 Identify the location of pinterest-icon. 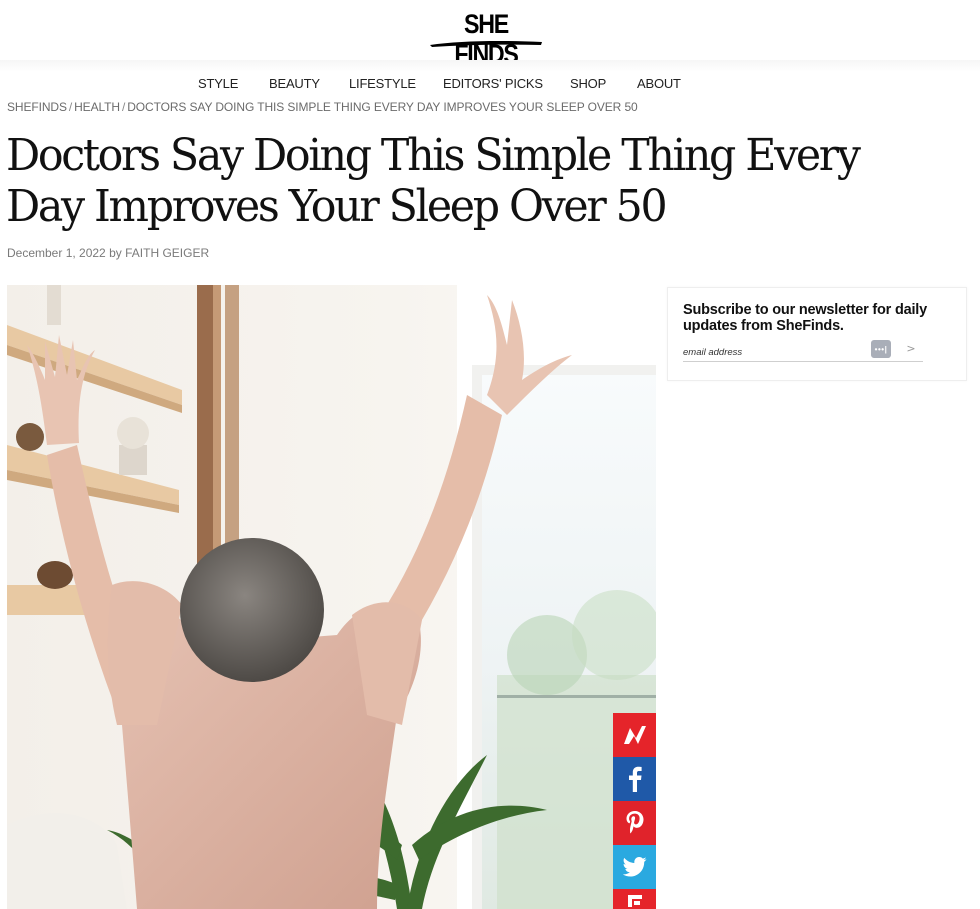
(634, 822).